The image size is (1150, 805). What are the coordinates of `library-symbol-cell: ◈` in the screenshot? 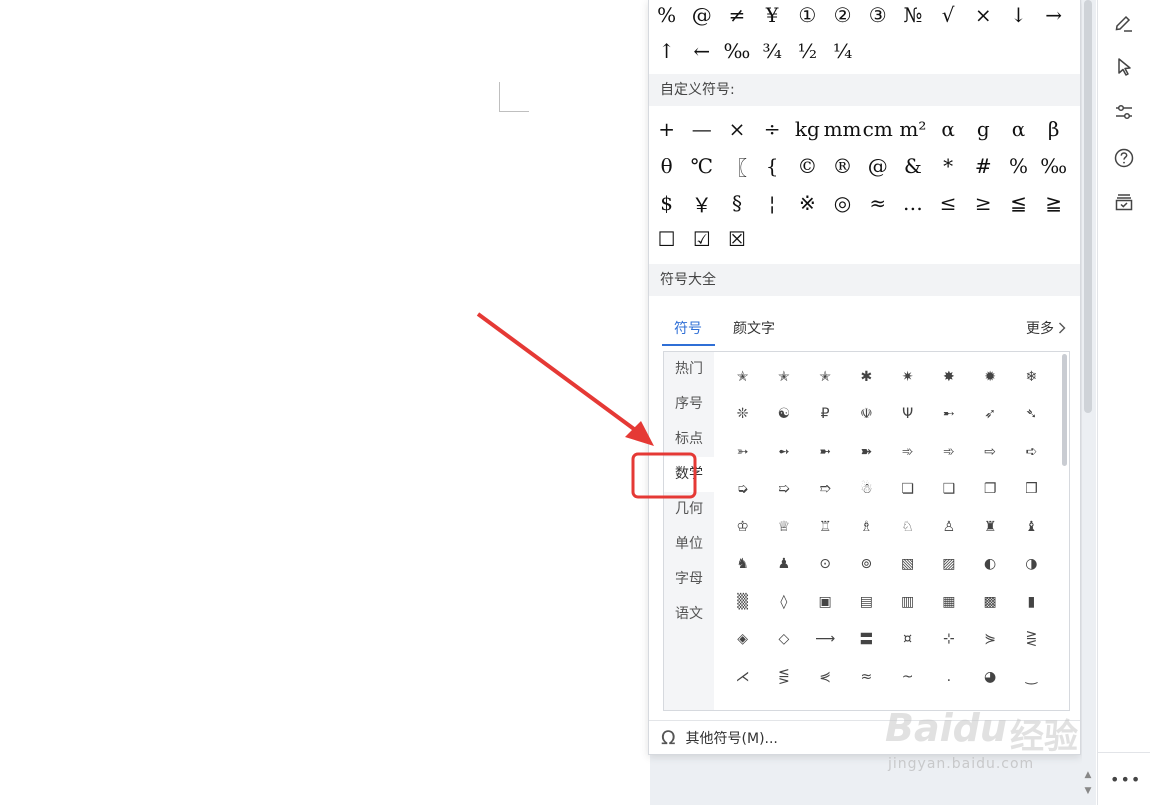 It's located at (742, 640).